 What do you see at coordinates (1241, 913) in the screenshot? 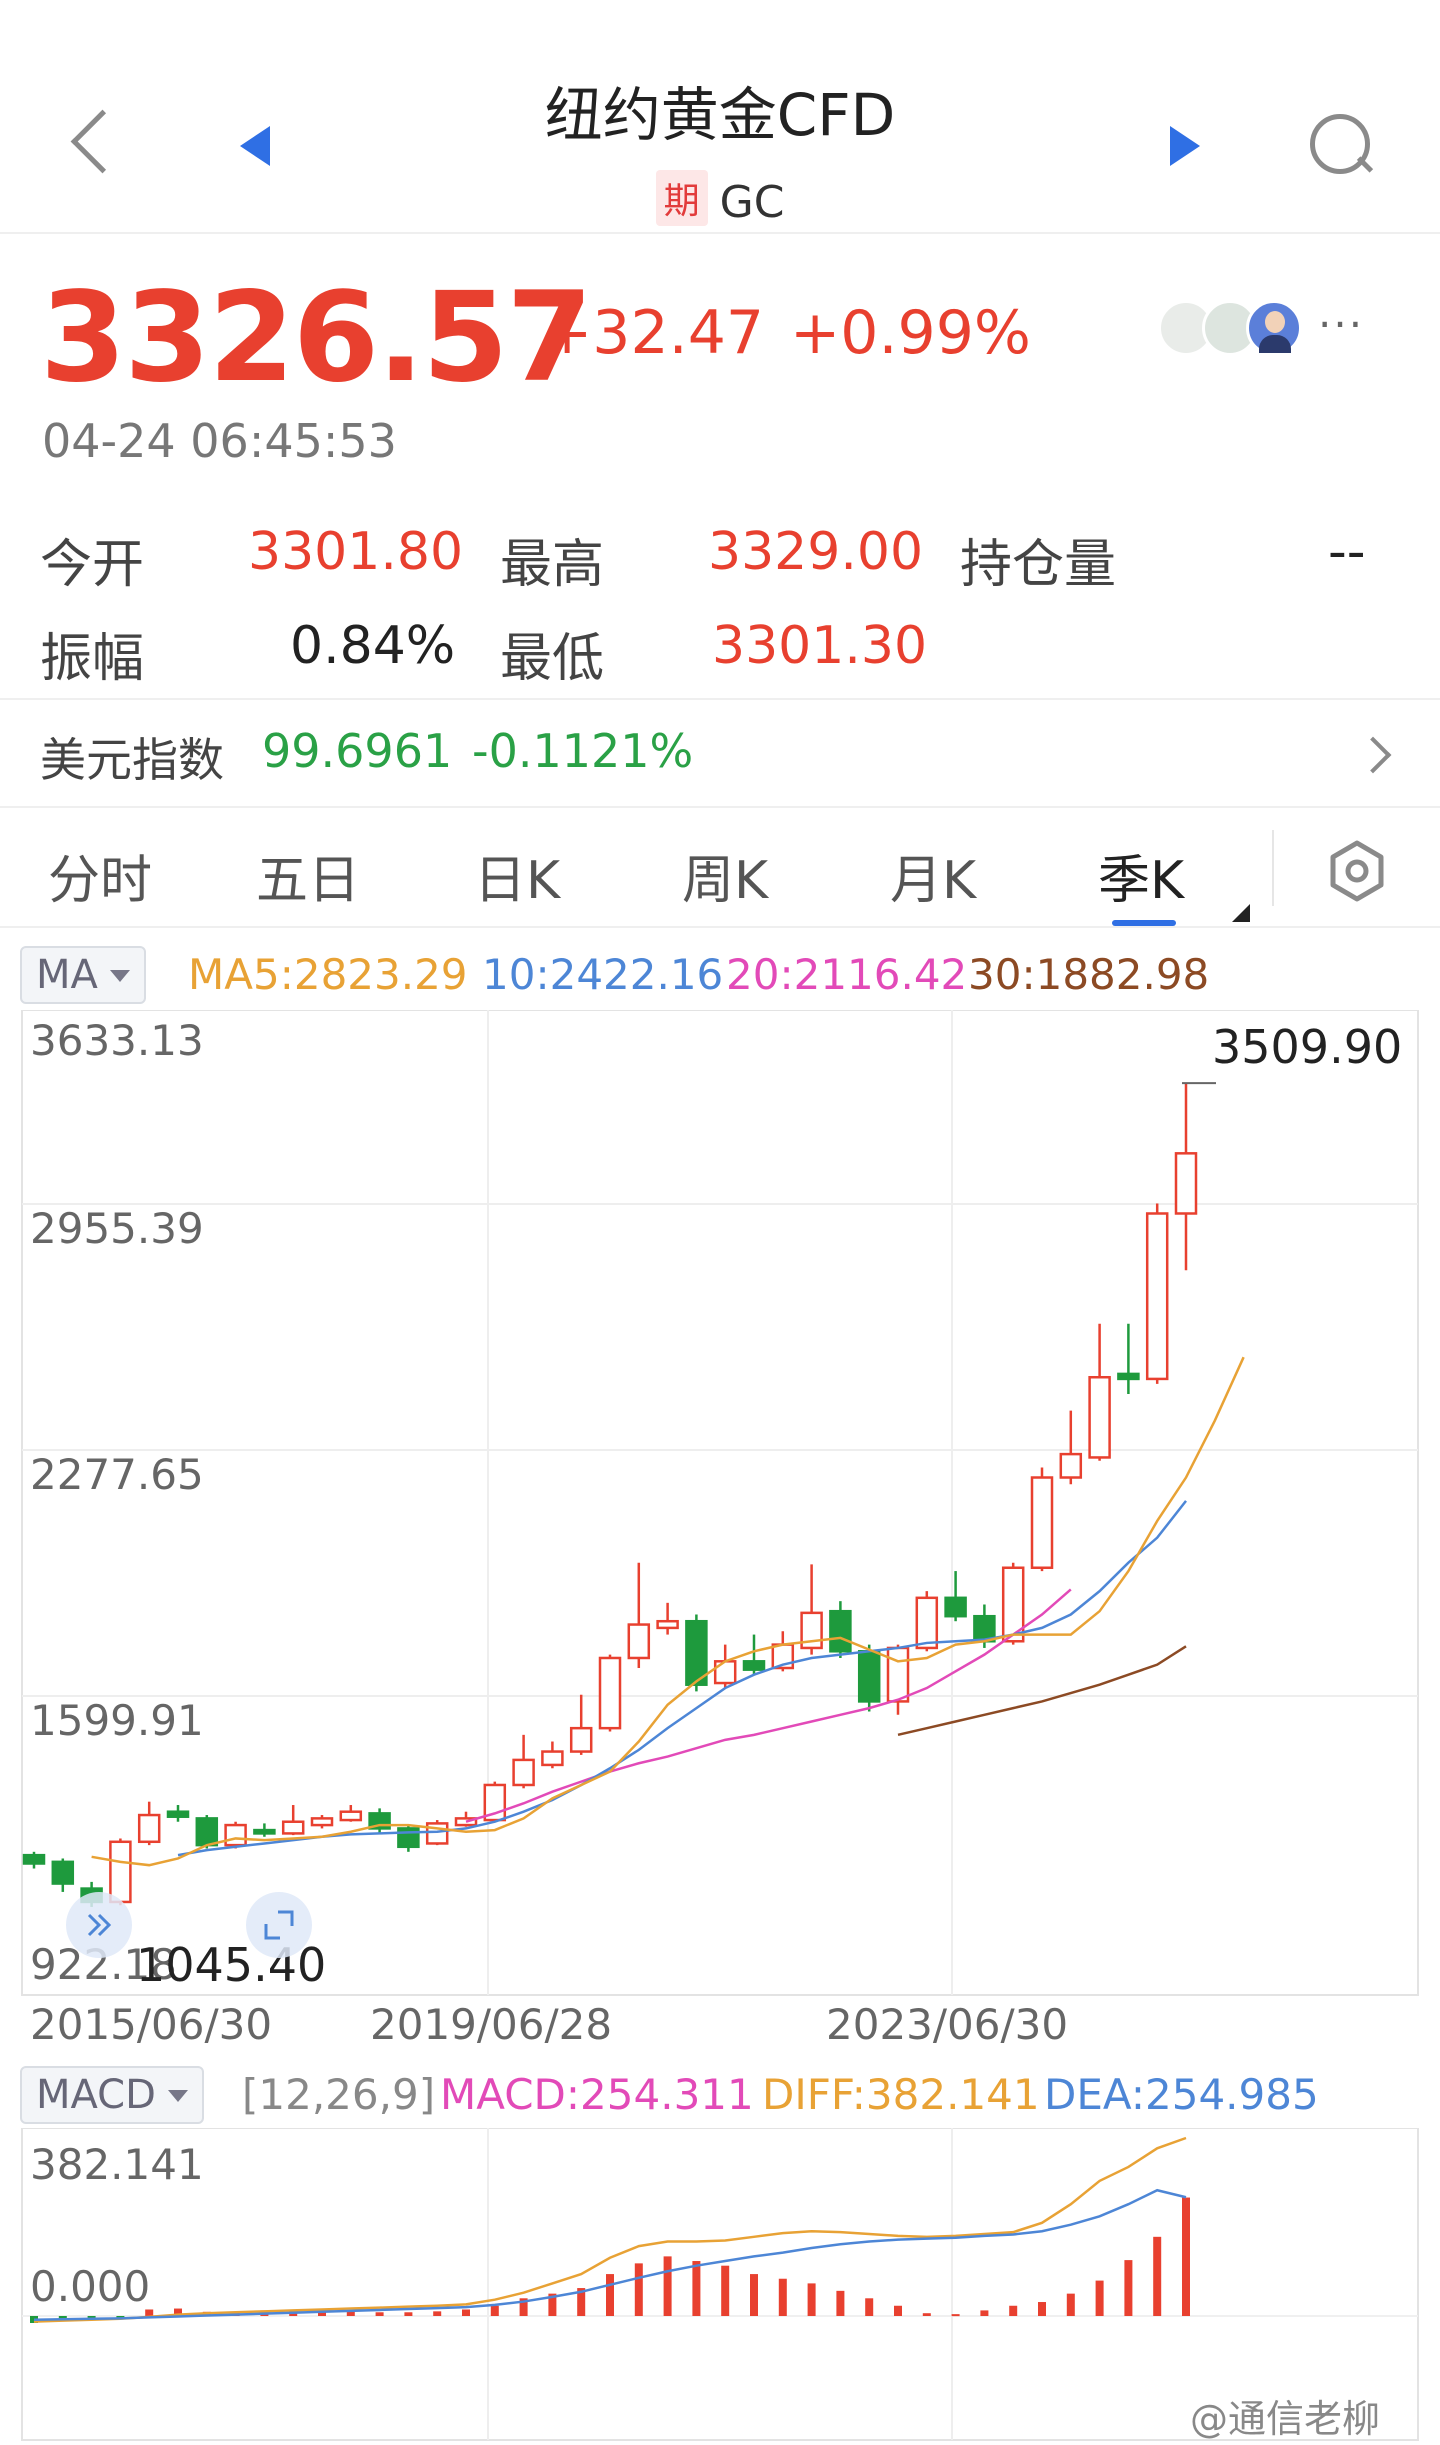
I see `tab-dropdown-icon` at bounding box center [1241, 913].